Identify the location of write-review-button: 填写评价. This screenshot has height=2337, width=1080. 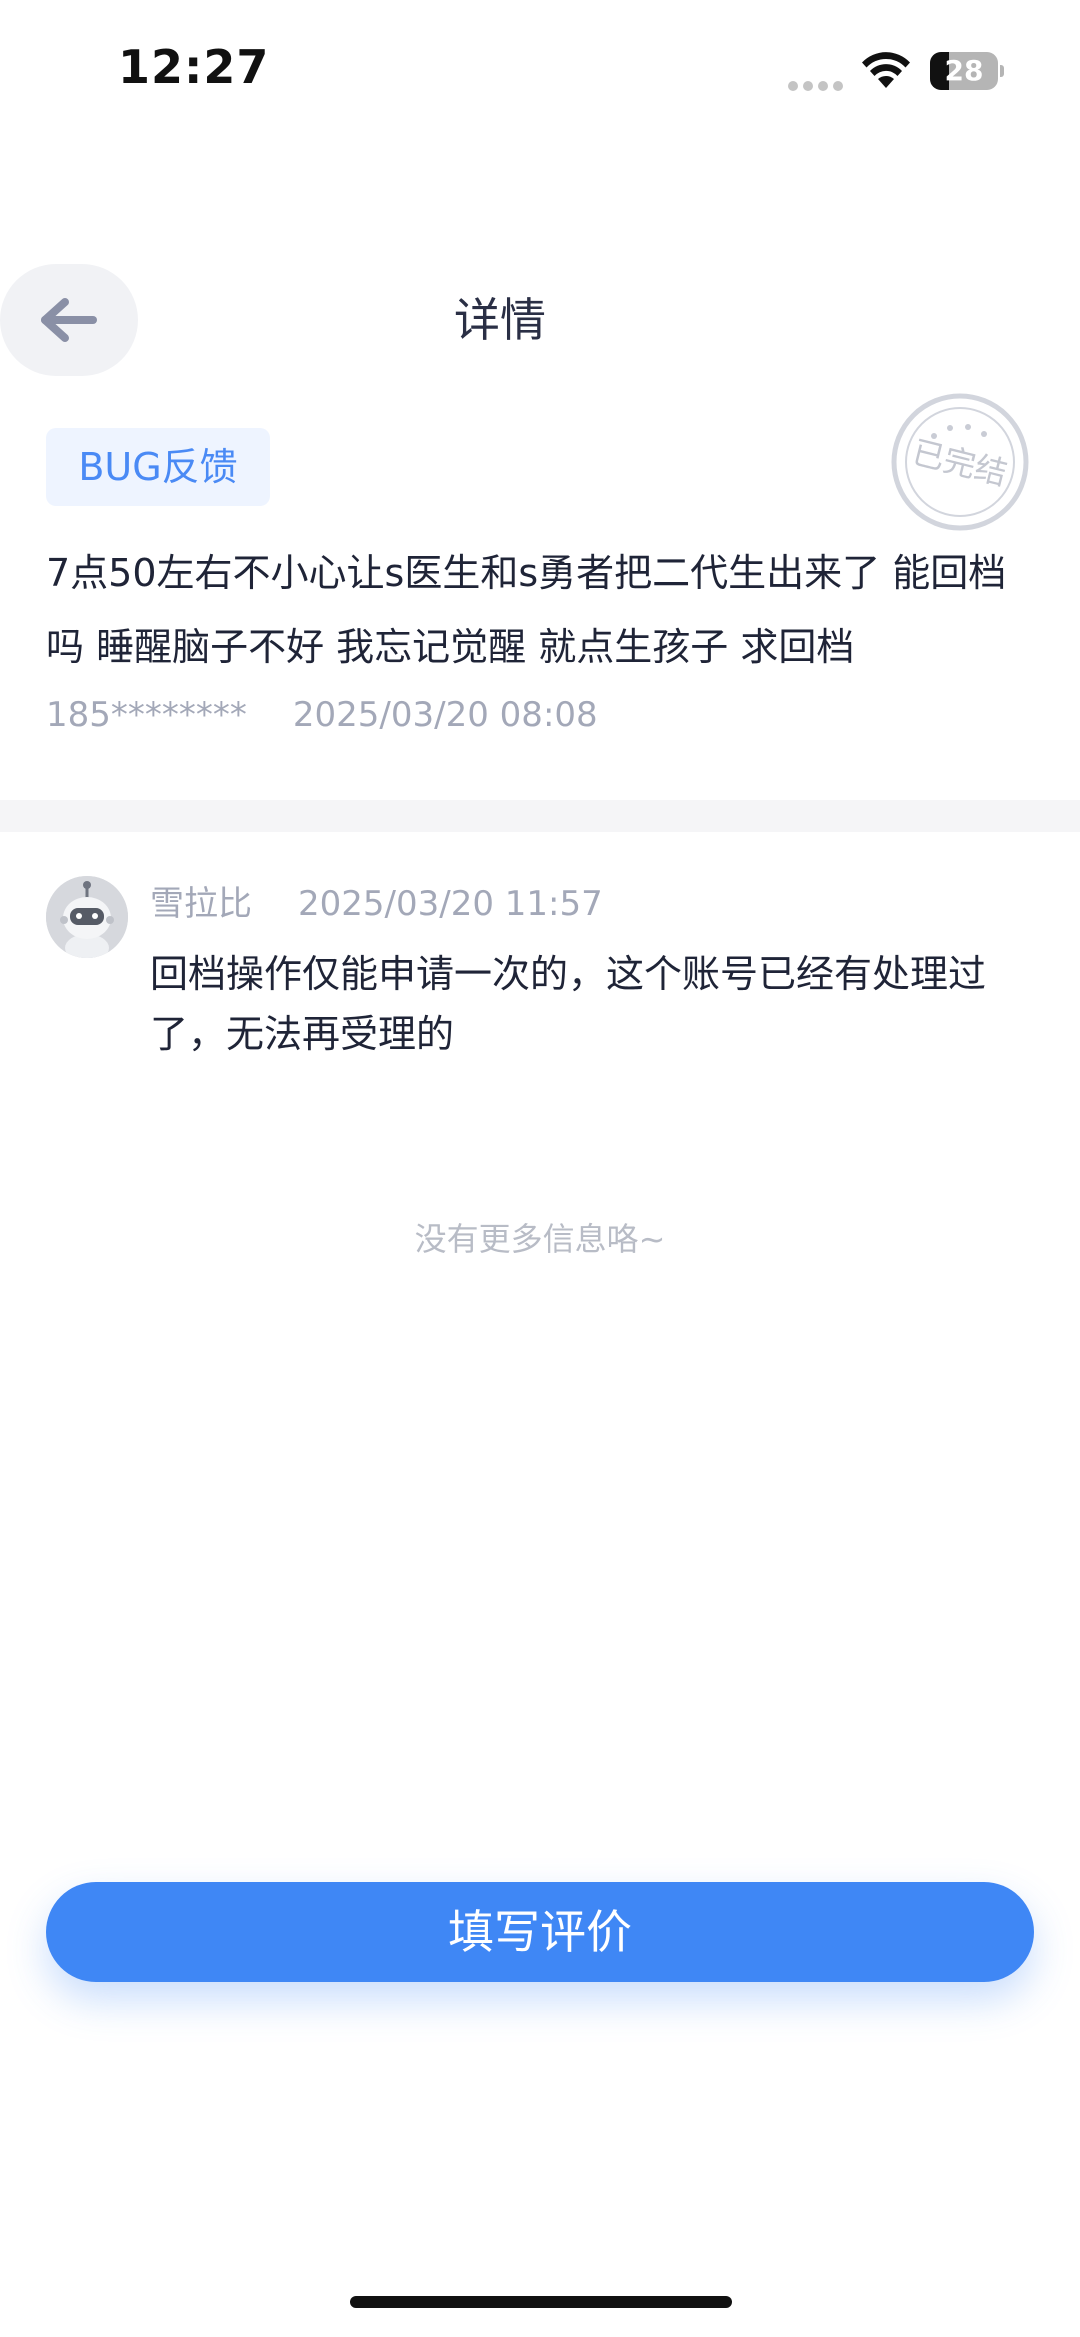
(540, 1932).